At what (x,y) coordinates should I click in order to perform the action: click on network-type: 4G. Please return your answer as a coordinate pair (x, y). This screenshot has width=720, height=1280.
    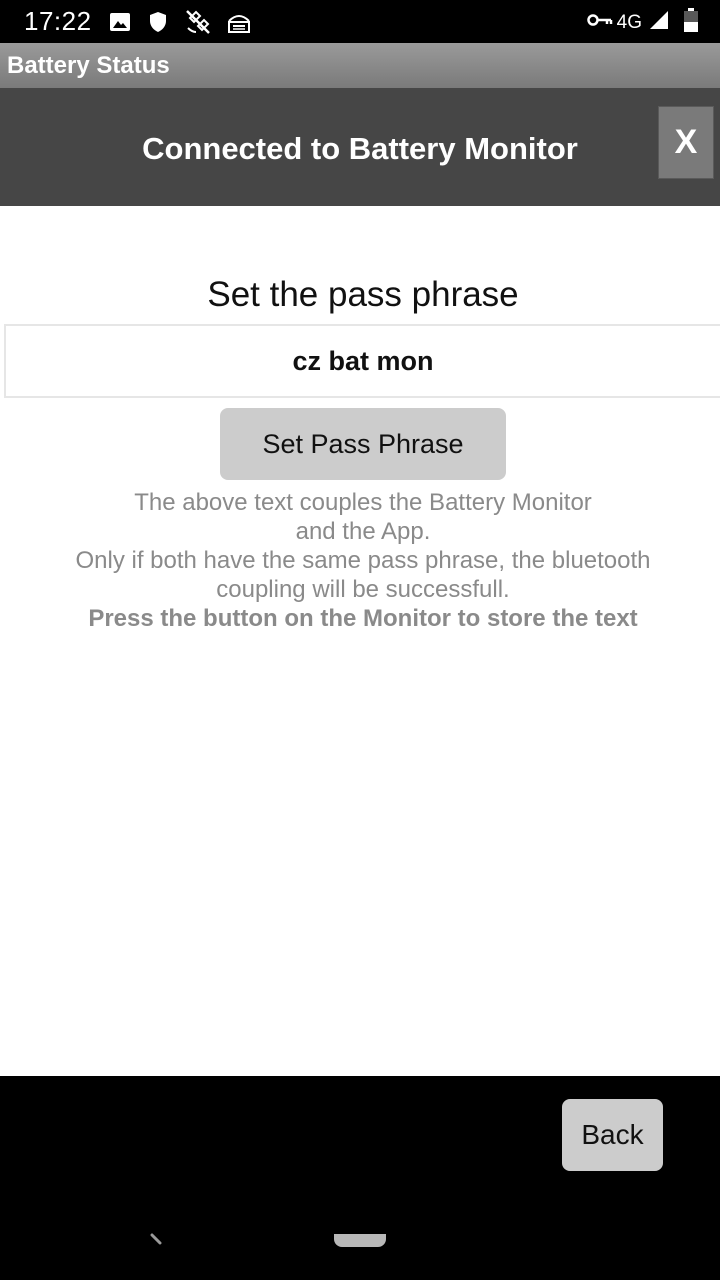
    Looking at the image, I should click on (629, 22).